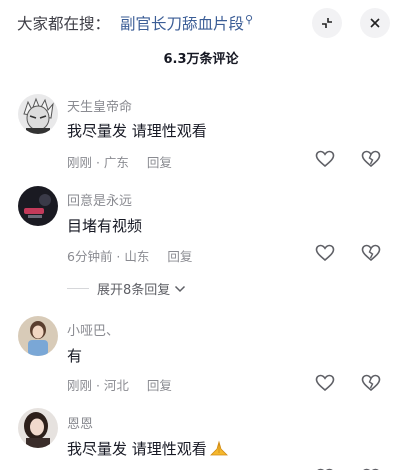  I want to click on comment-time-location: 刚刚 · 河北, so click(98, 385).